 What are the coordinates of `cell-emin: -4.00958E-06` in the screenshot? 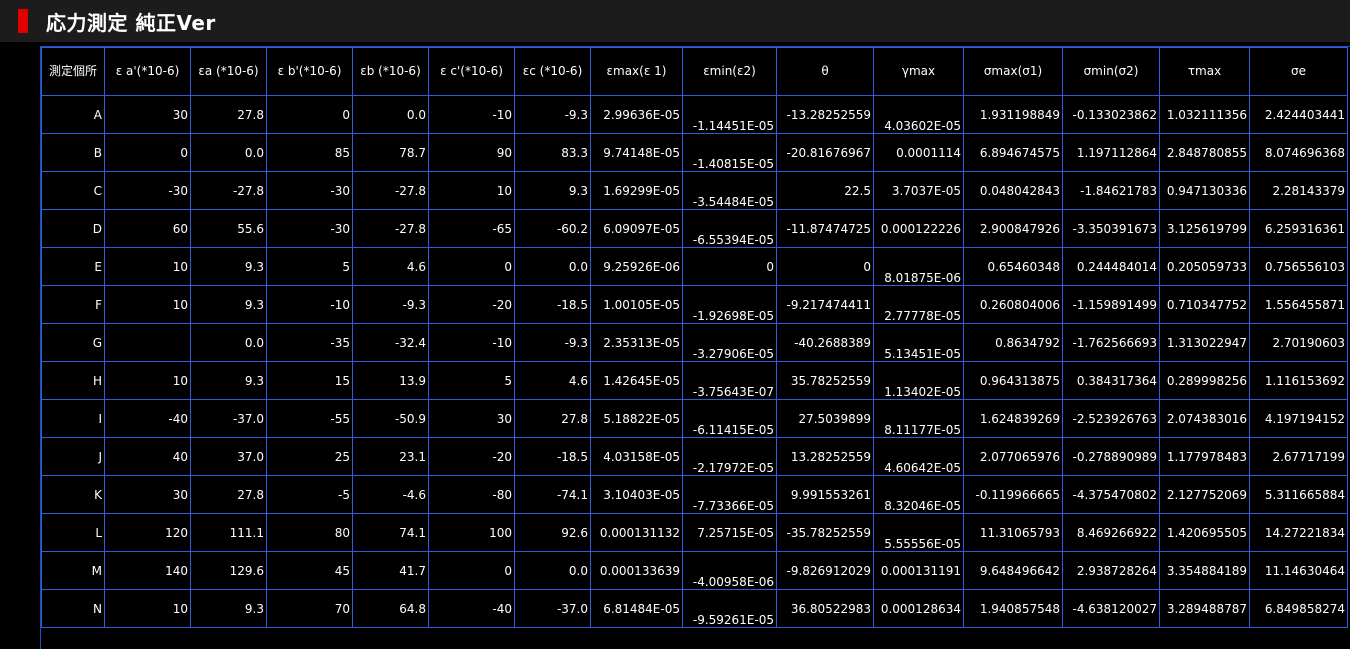 It's located at (729, 570).